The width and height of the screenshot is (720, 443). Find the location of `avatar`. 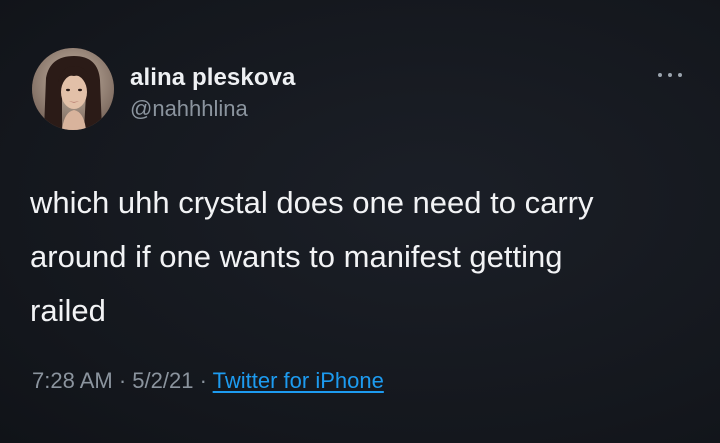

avatar is located at coordinates (73, 89).